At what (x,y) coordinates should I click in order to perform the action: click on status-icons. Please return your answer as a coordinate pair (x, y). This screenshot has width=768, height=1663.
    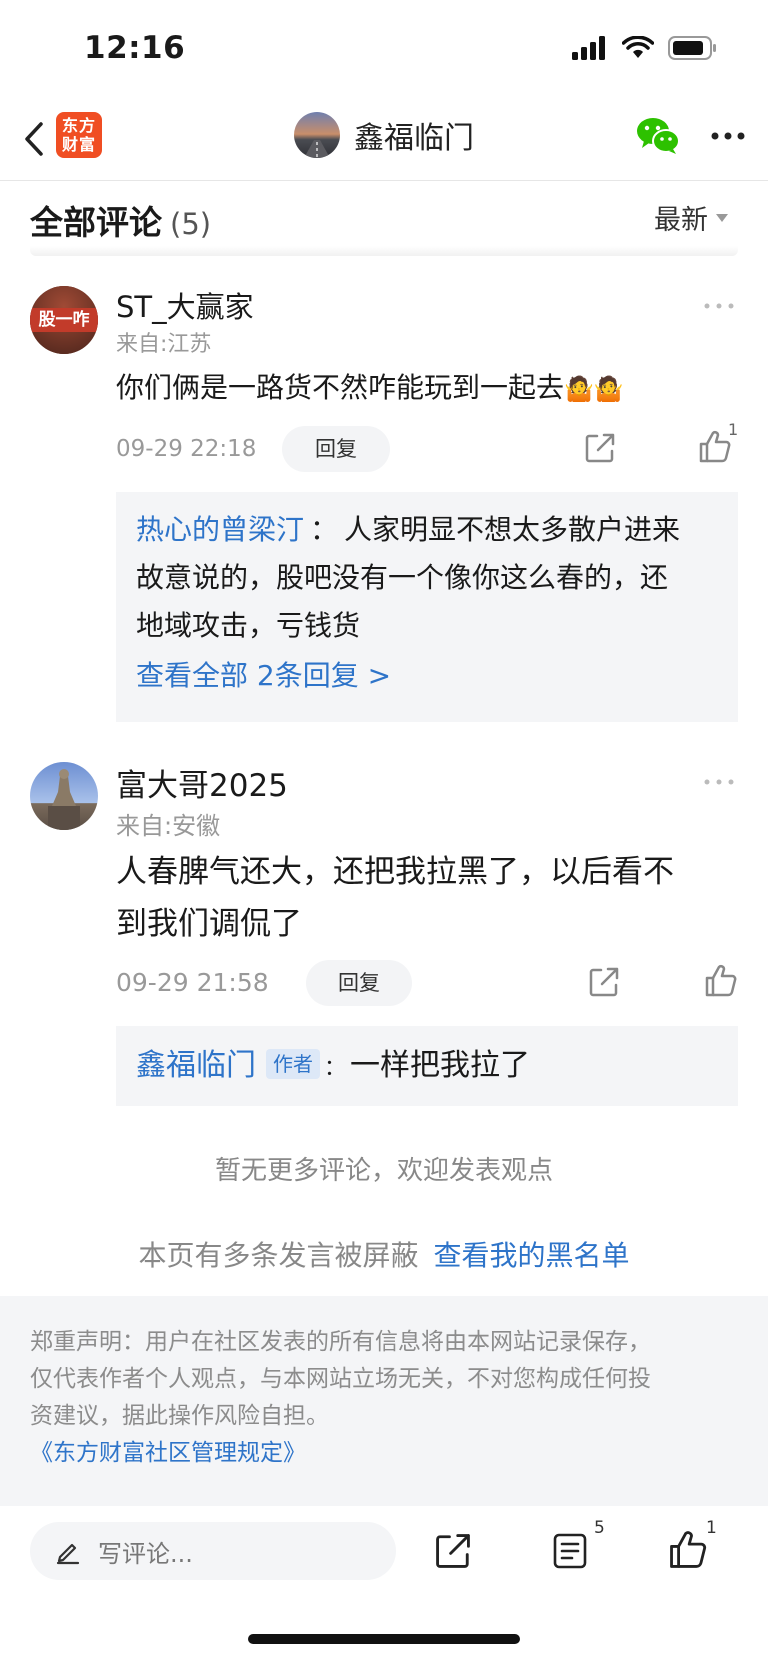
    Looking at the image, I should click on (645, 48).